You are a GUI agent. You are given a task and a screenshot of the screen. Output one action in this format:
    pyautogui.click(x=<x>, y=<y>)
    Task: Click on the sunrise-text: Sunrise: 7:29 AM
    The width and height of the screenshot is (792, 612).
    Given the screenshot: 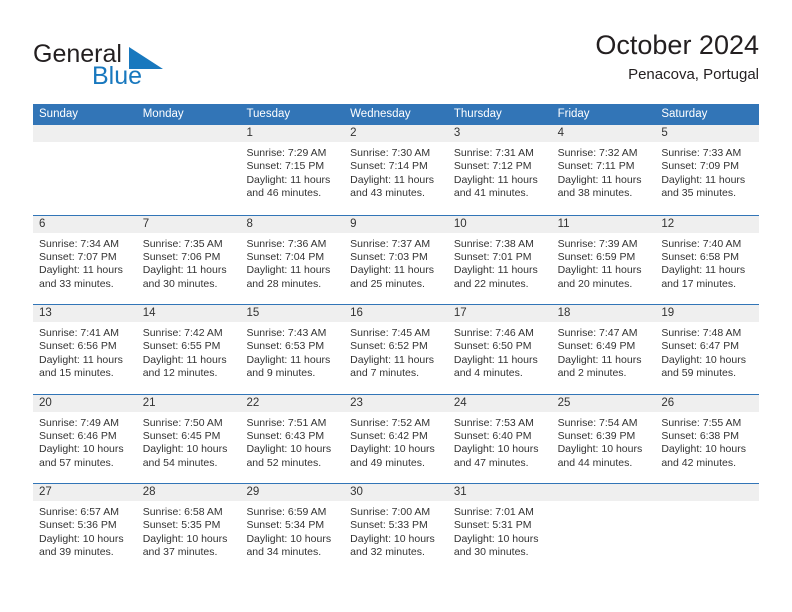 What is the action you would take?
    pyautogui.click(x=286, y=153)
    